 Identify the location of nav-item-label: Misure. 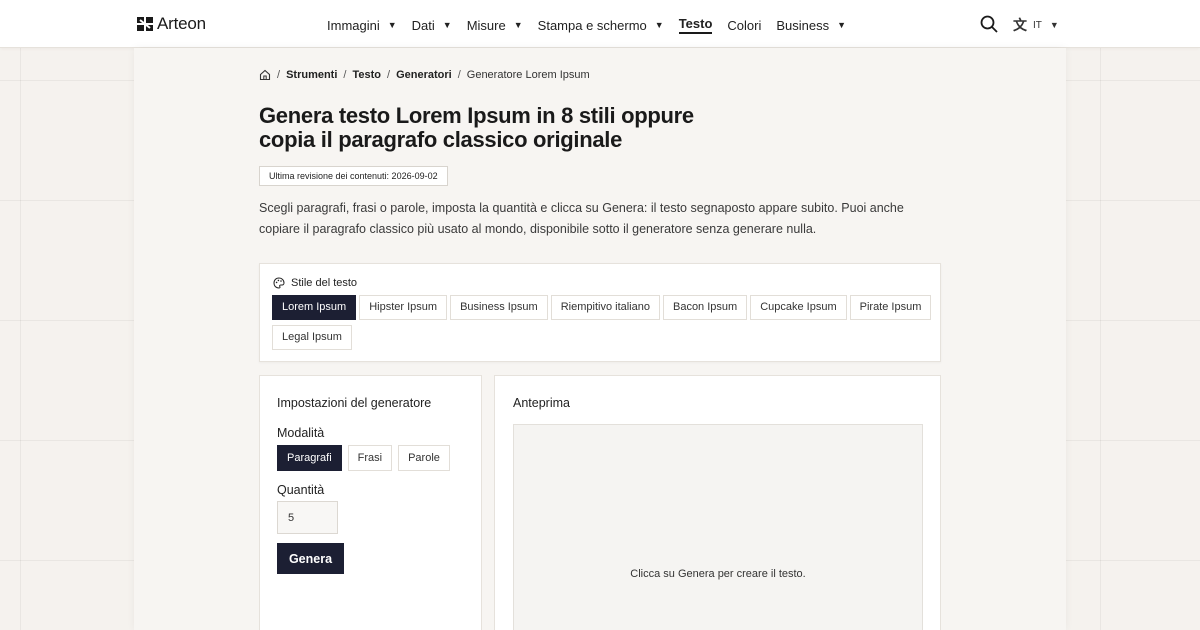
(486, 25).